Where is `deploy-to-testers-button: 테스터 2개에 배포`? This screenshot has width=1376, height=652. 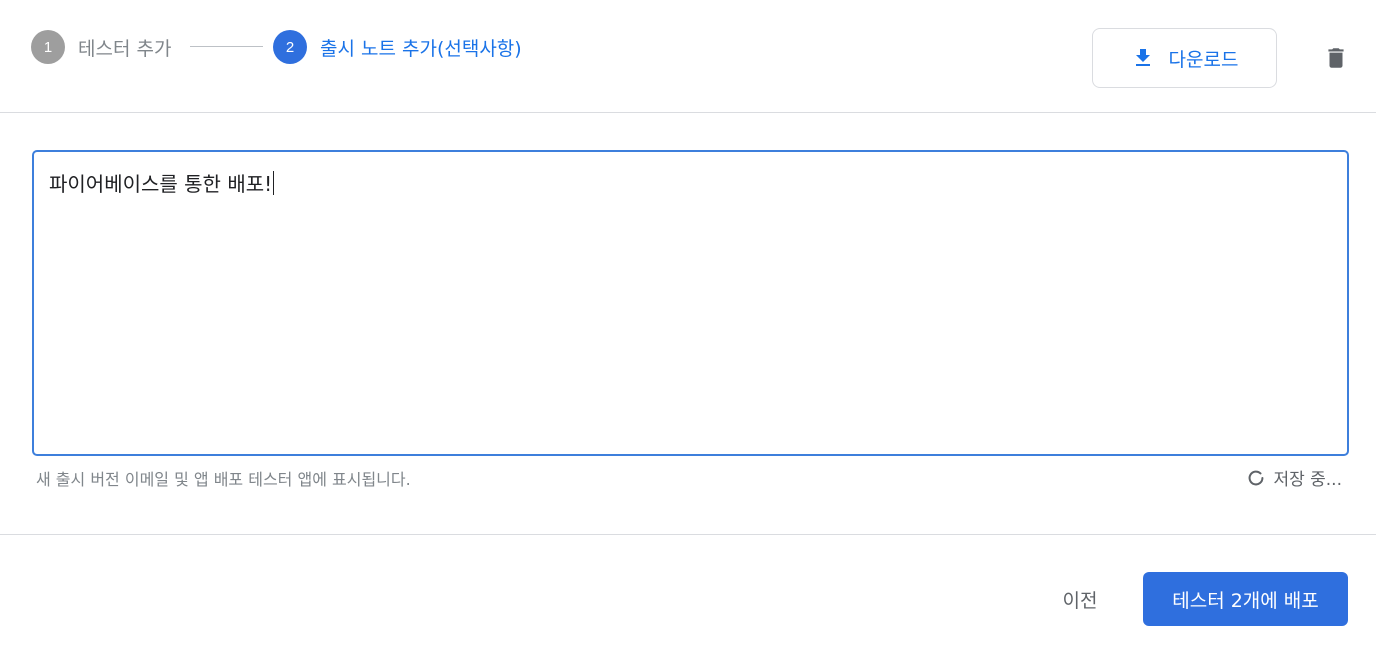
deploy-to-testers-button: 테스터 2개에 배포 is located at coordinates (1245, 599).